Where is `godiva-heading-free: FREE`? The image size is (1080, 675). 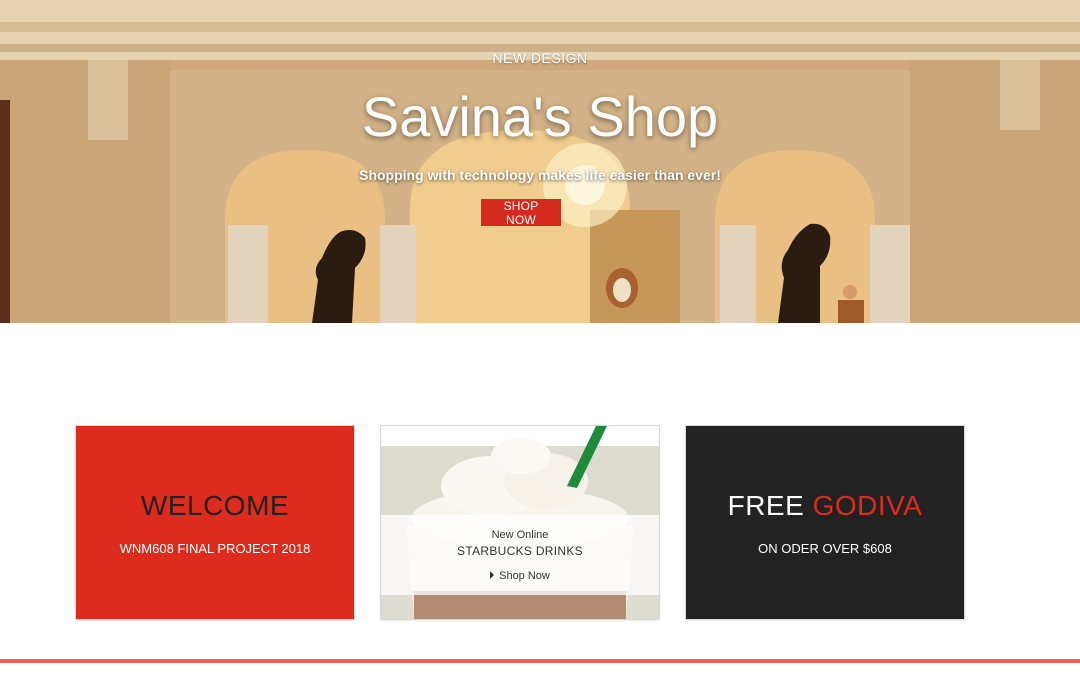 godiva-heading-free: FREE is located at coordinates (766, 505).